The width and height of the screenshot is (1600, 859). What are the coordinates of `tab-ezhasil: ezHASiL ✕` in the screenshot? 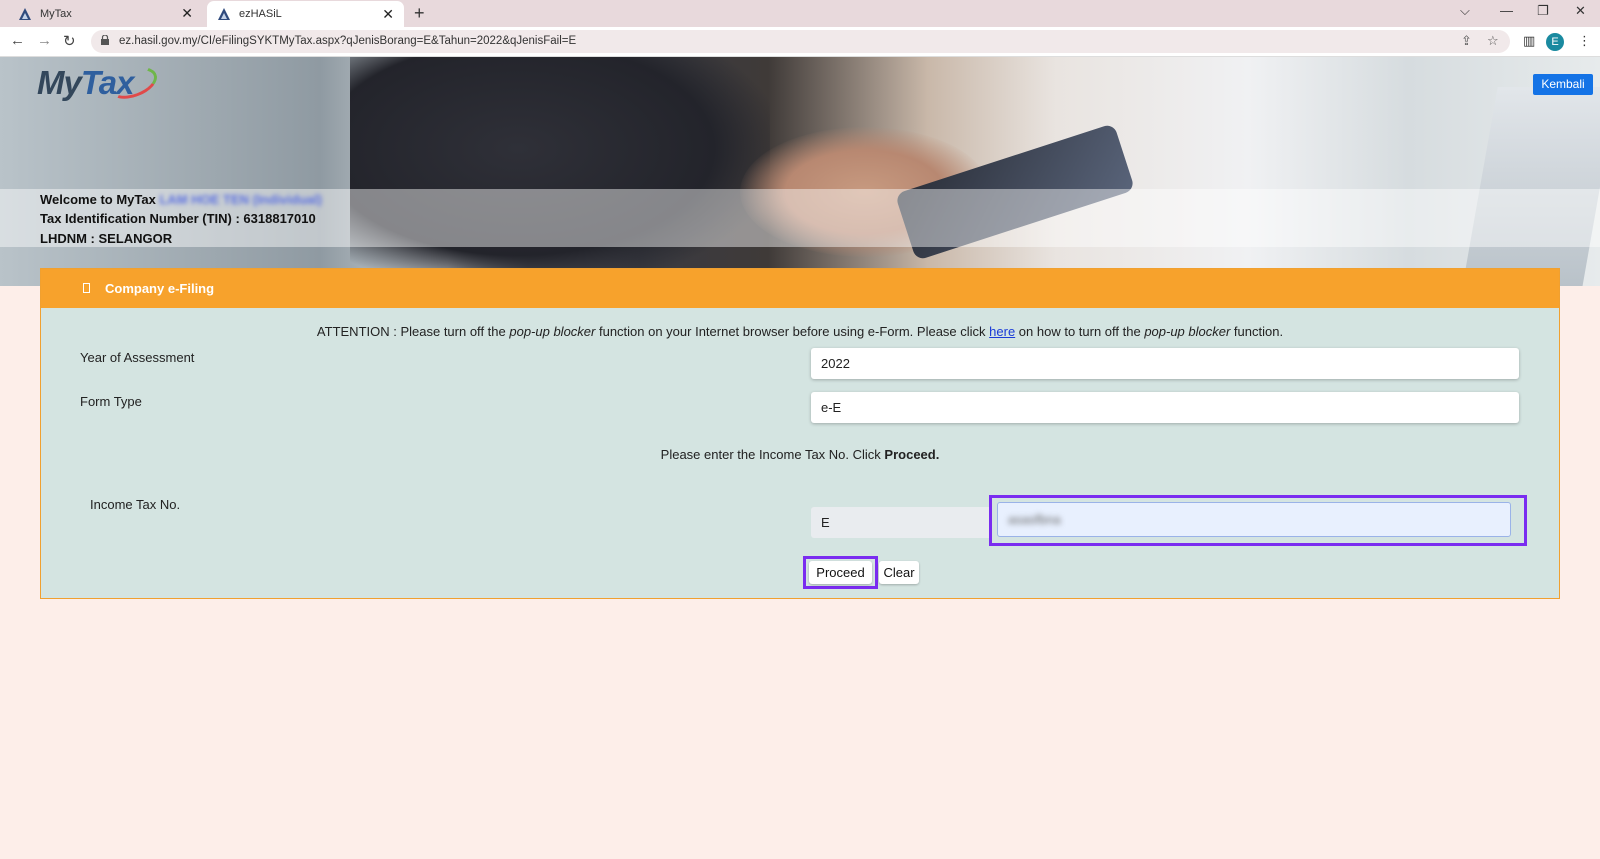 It's located at (305, 14).